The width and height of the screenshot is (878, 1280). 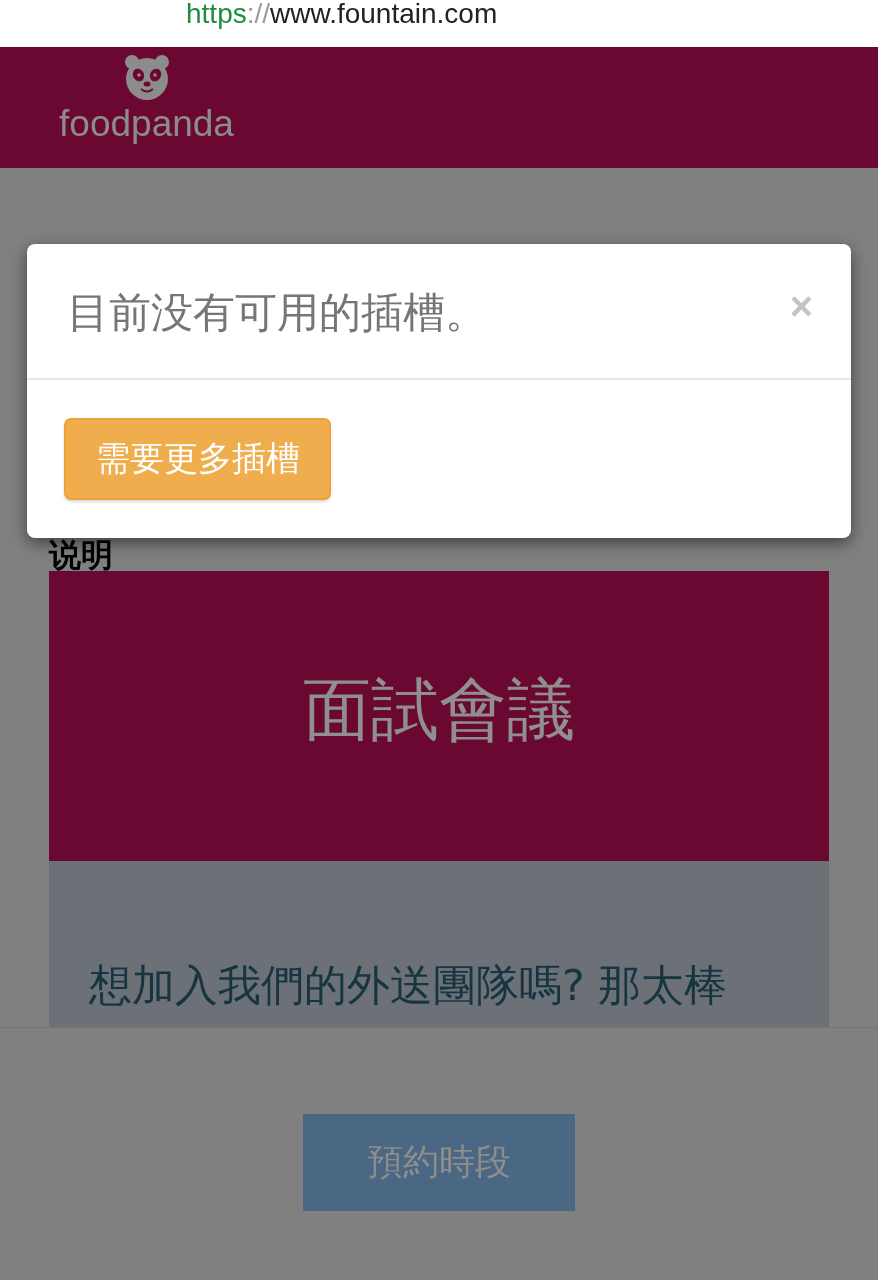 I want to click on intro-text: 想加入我們的外送團隊嗎? 那太棒, so click(x=408, y=985).